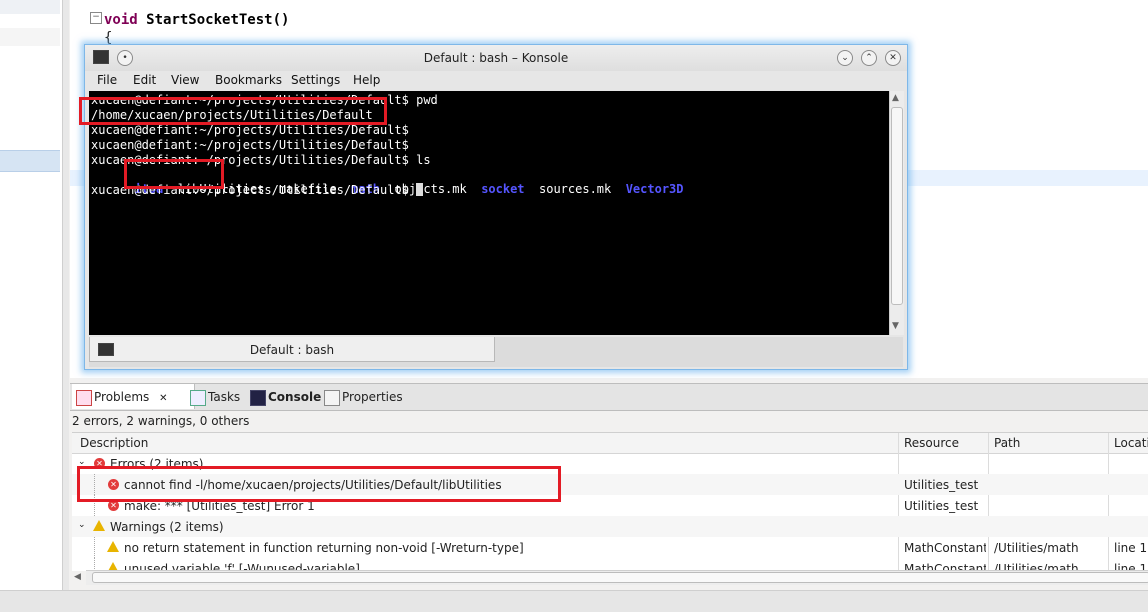  Describe the element at coordinates (869, 58) in the screenshot. I see `maximize-button: ⌃` at that location.